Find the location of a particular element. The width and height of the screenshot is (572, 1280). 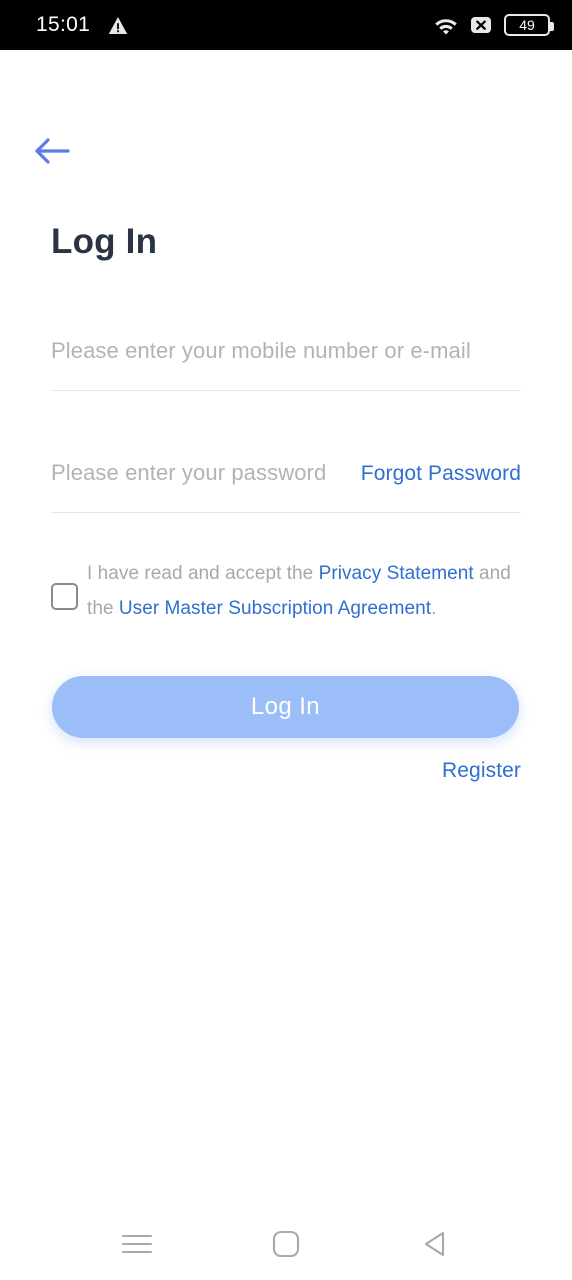

back-button is located at coordinates (52, 151).